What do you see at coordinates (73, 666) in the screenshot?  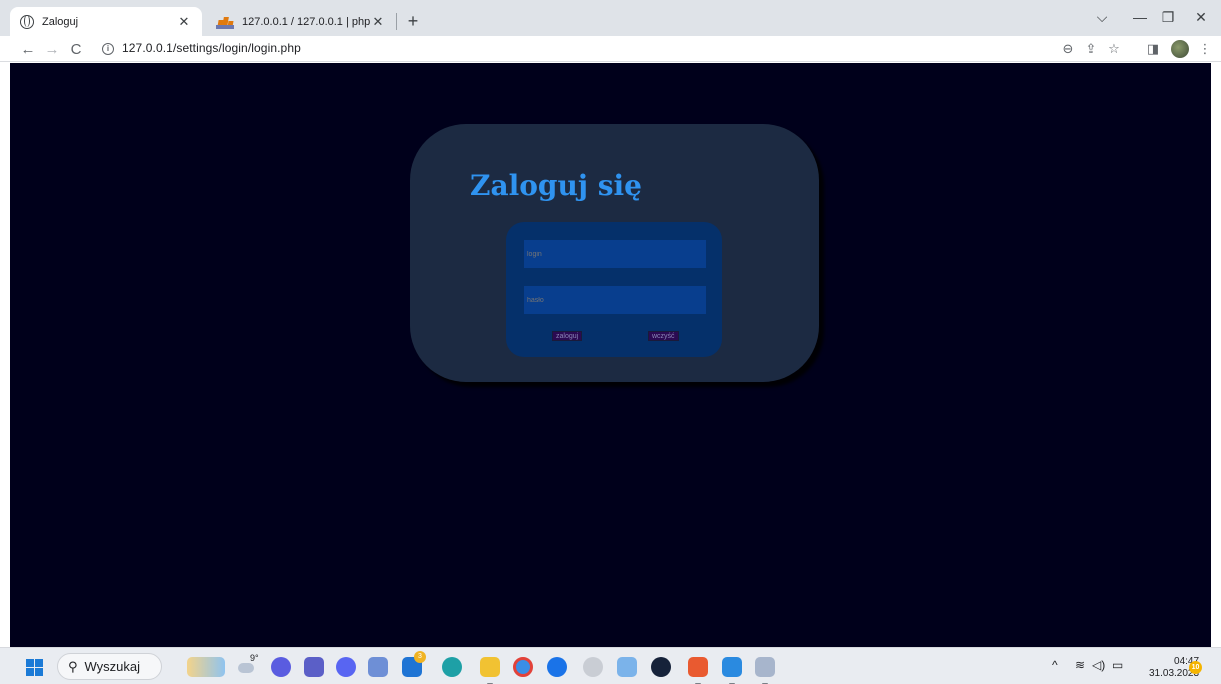 I see `search-icon: ⚲` at bounding box center [73, 666].